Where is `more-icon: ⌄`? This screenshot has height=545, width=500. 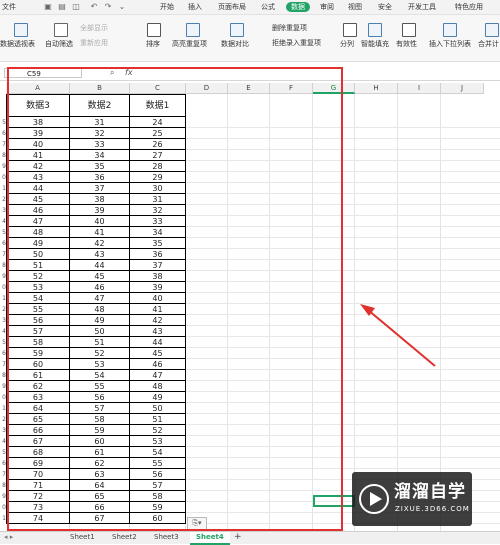 more-icon: ⌄ is located at coordinates (122, 7).